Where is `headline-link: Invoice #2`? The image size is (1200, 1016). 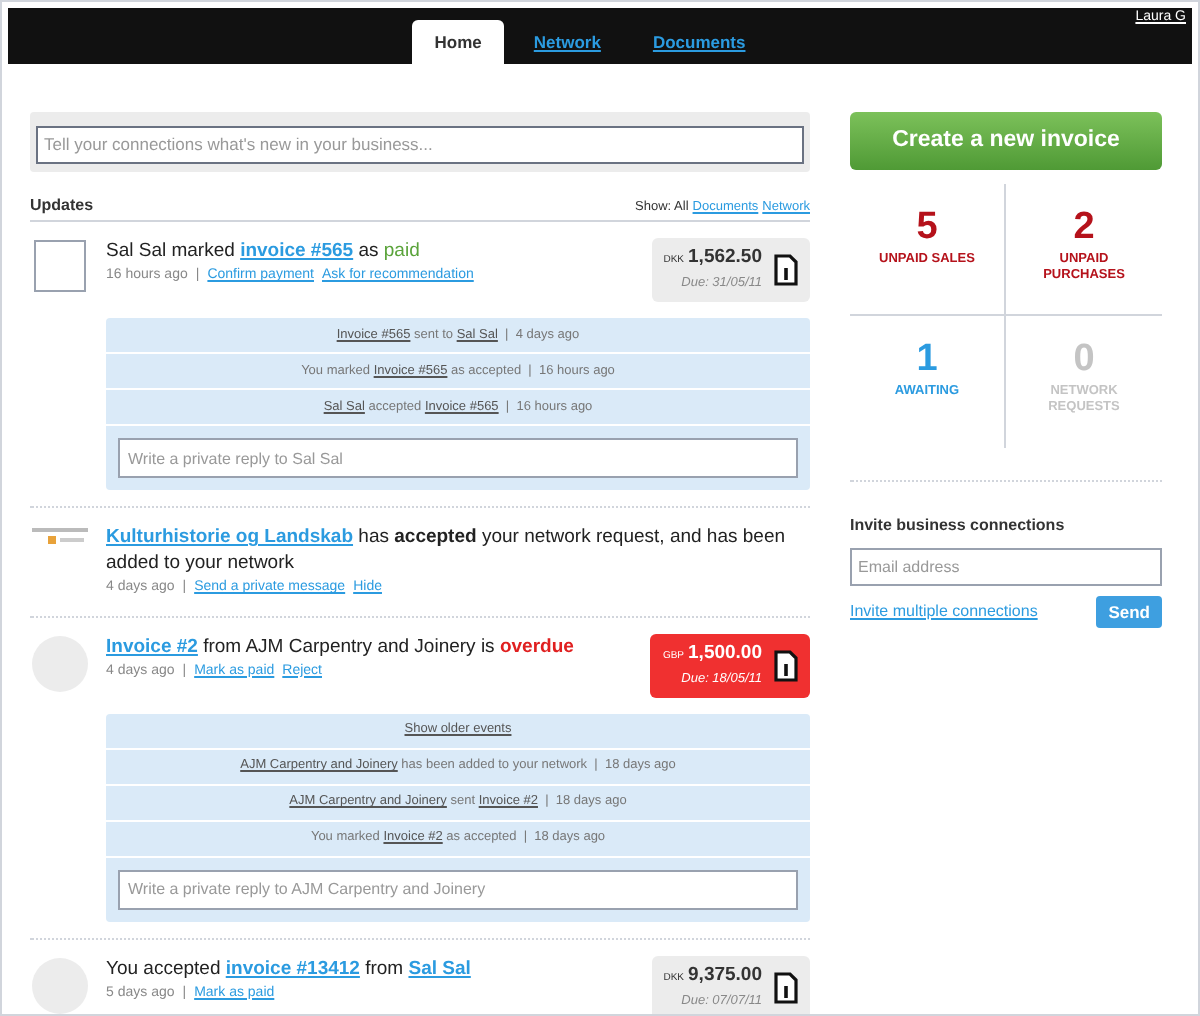 headline-link: Invoice #2 is located at coordinates (152, 646).